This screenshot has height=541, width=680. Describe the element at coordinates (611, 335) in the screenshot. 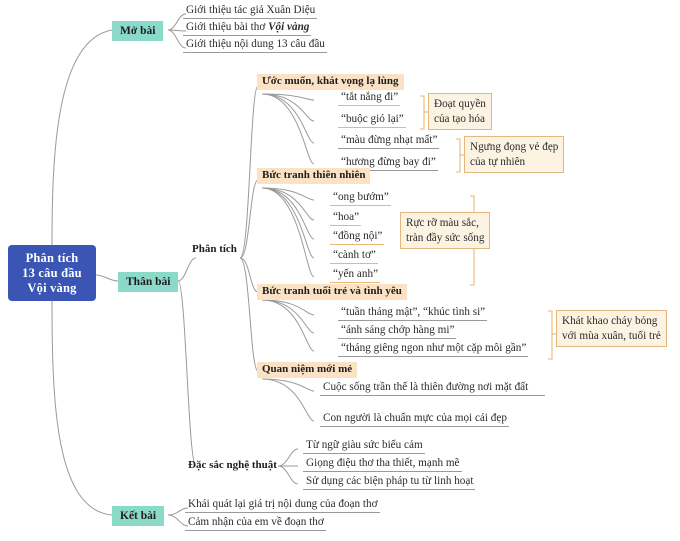

I see `callout-line-2: với mùa xuân, tuổi trẻ` at that location.